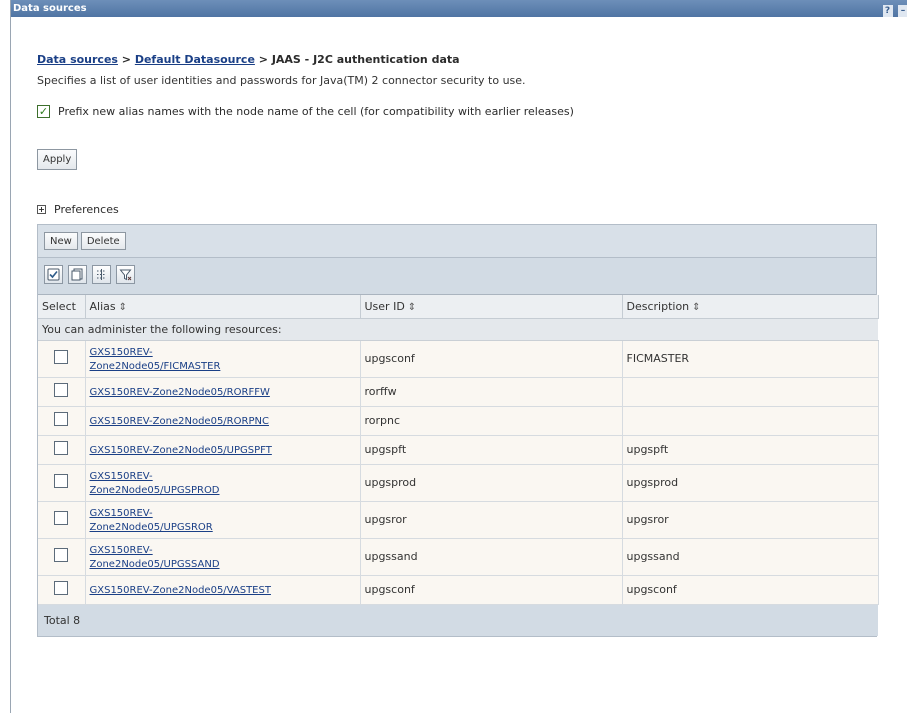 Image resolution: width=907 pixels, height=713 pixels. I want to click on preferences-label: Preferences, so click(86, 209).